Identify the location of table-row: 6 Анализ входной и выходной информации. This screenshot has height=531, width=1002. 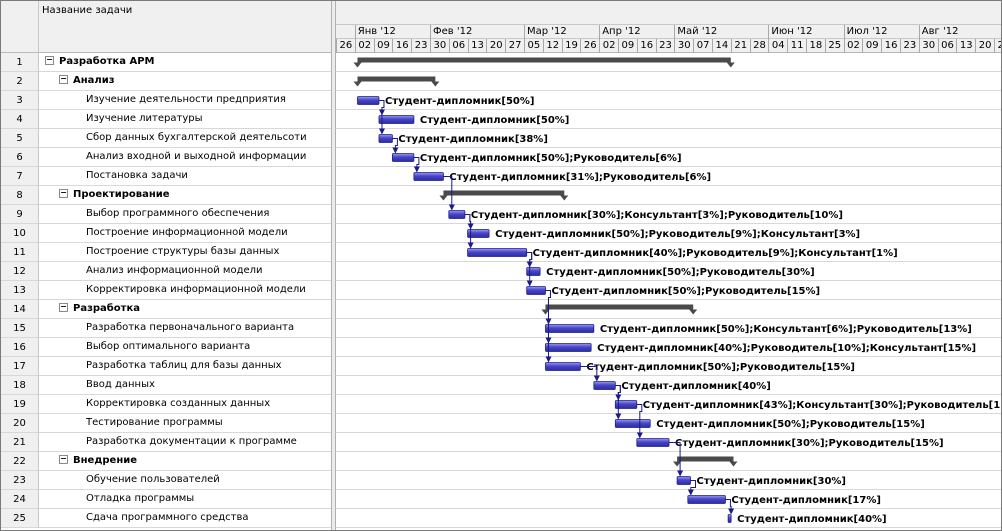
(166, 157).